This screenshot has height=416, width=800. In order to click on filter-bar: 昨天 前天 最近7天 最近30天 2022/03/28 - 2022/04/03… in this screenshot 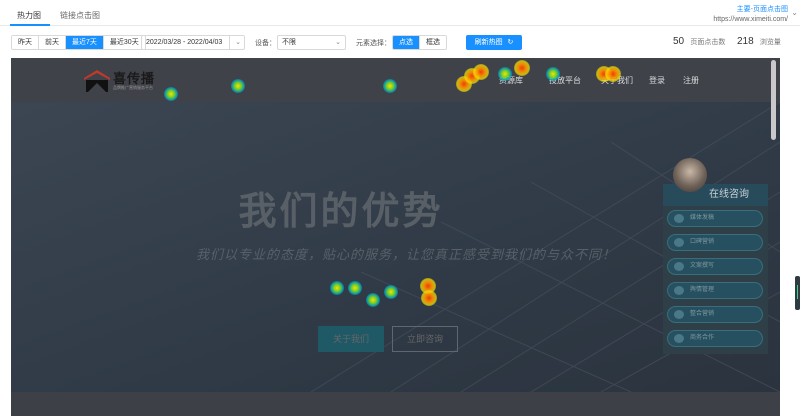, I will do `click(400, 42)`.